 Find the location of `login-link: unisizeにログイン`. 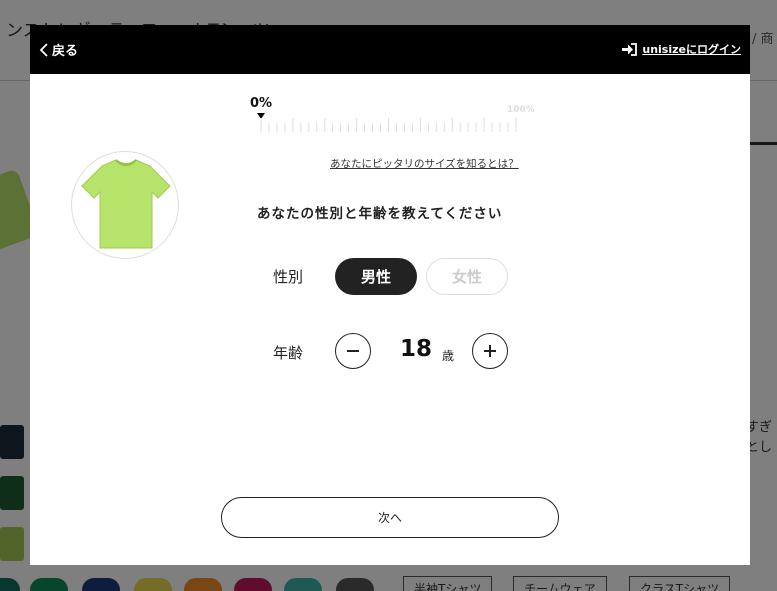

login-link: unisizeにログイン is located at coordinates (681, 49).